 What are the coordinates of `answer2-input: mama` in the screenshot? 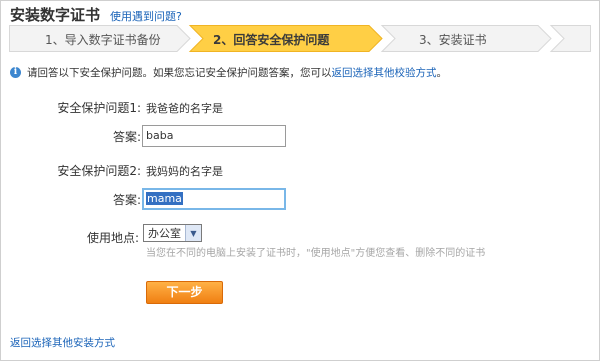 It's located at (214, 199).